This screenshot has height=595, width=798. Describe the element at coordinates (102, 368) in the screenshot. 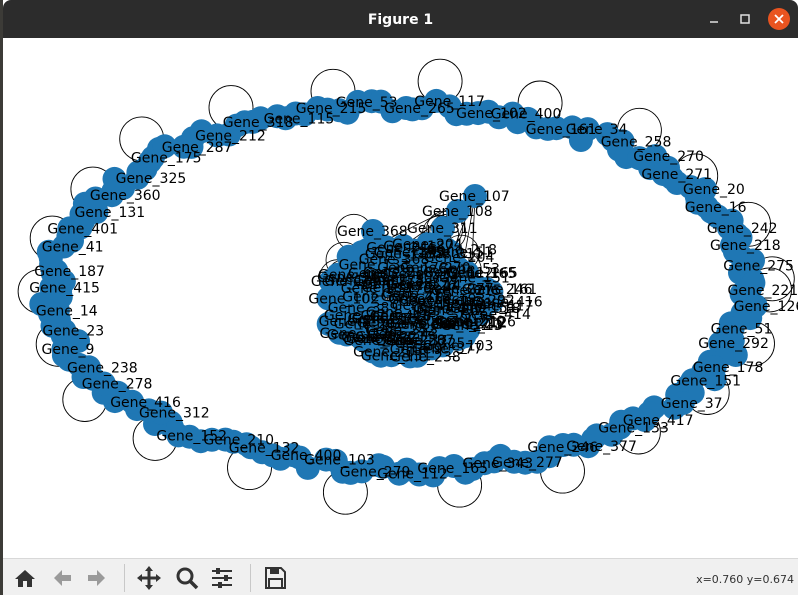

I see `node-label: Gene_238` at that location.